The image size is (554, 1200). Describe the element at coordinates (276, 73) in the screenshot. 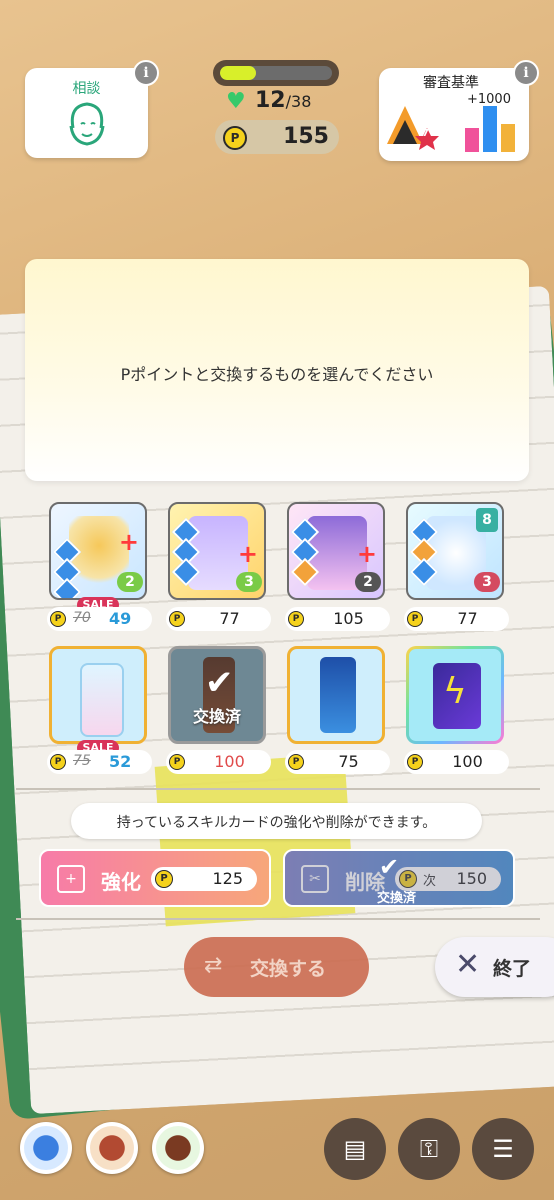

I see `stamina-bar` at that location.